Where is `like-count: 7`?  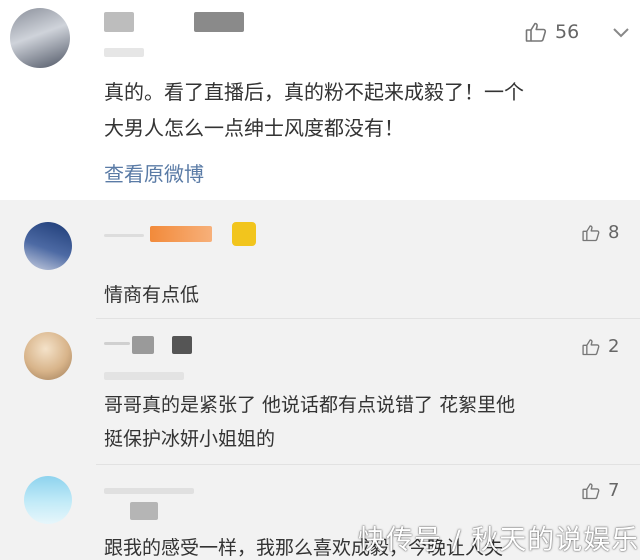 like-count: 7 is located at coordinates (614, 490).